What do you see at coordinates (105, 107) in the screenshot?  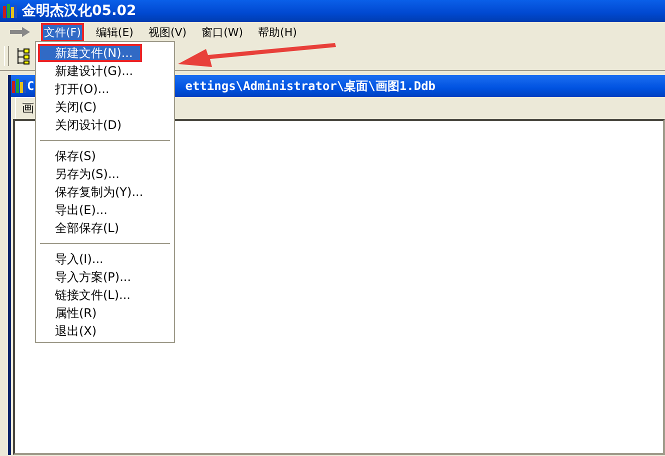 I see `menu-item: 关闭(C)` at bounding box center [105, 107].